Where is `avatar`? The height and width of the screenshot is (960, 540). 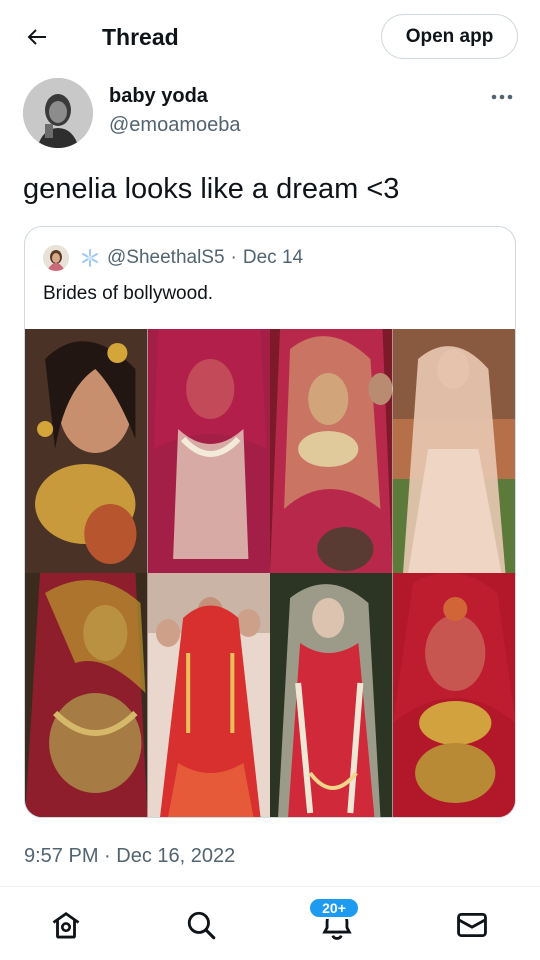
avatar is located at coordinates (58, 113).